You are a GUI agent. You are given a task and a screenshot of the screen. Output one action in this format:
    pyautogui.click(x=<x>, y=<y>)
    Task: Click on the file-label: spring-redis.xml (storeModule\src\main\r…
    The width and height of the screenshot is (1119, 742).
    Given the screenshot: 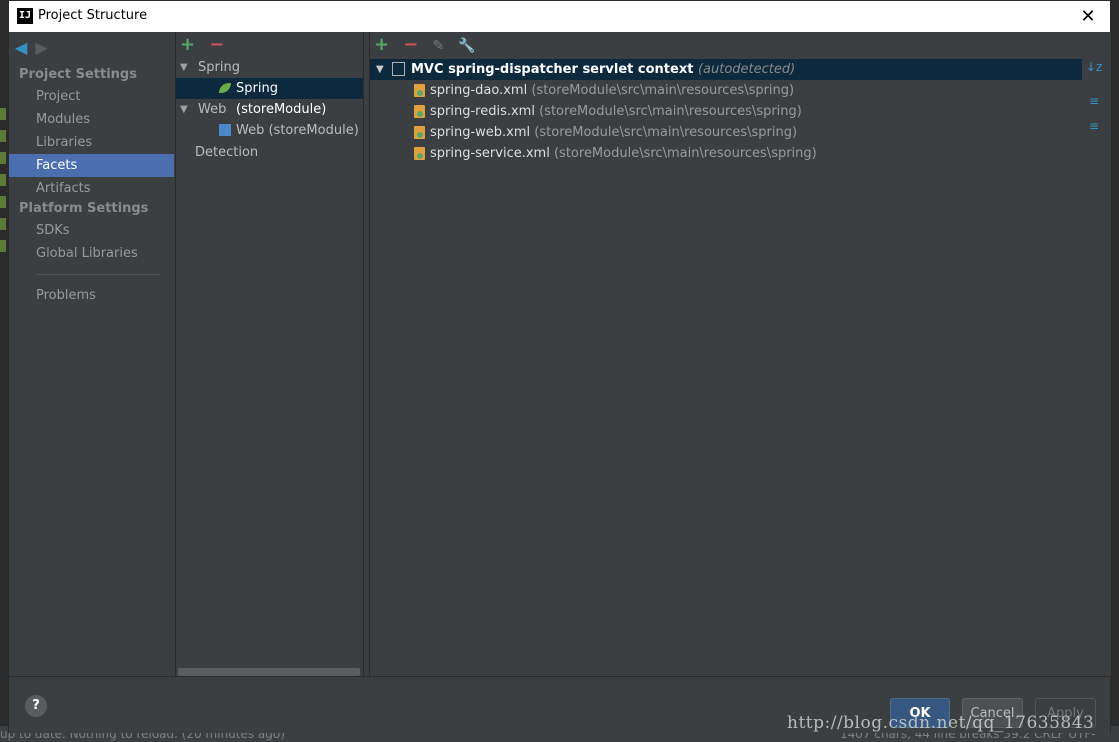 What is the action you would take?
    pyautogui.click(x=616, y=111)
    